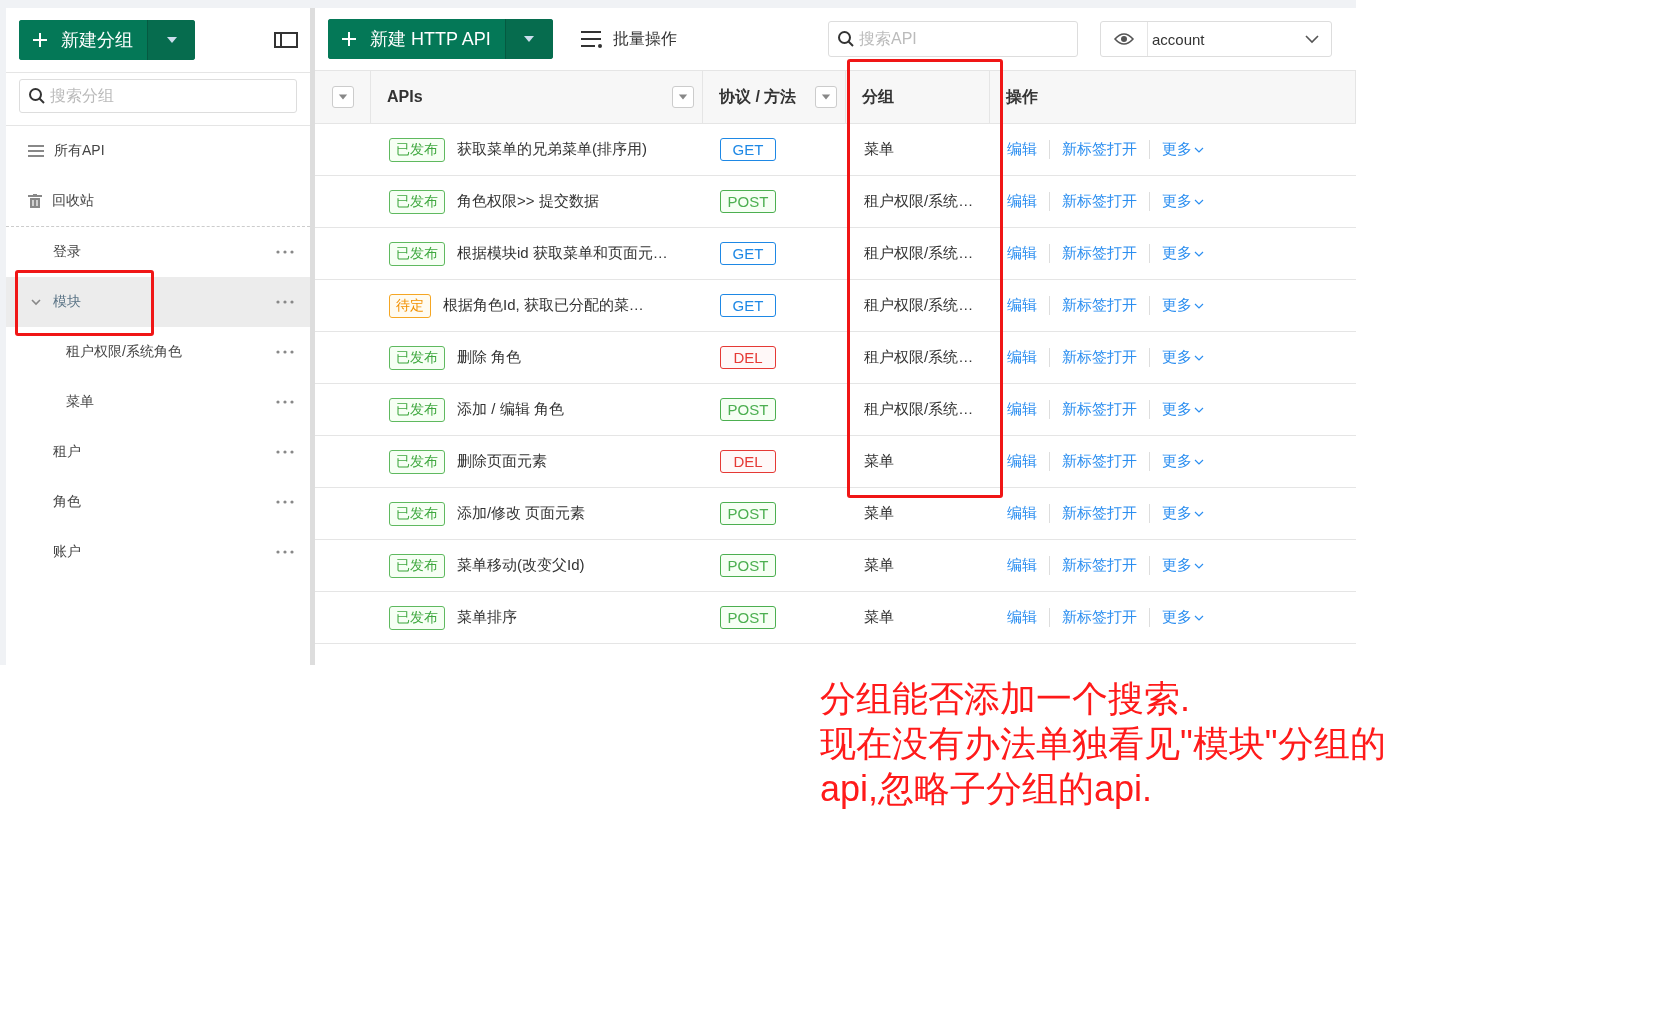 This screenshot has width=1656, height=1032. I want to click on api-name: 菜单移动(改变父Id), so click(521, 565).